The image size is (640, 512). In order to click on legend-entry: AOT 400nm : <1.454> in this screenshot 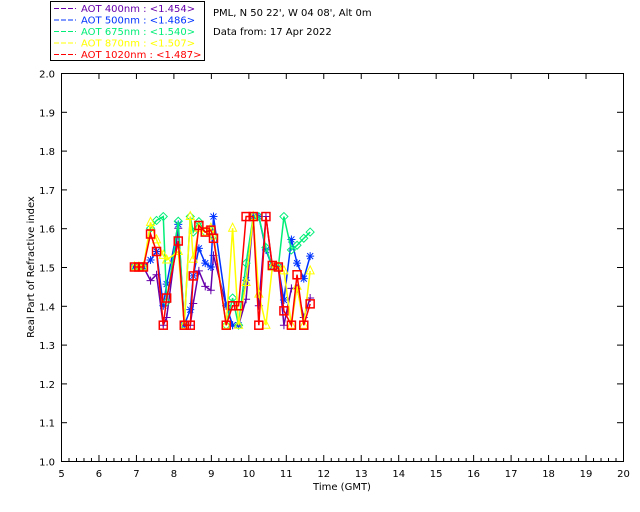, I will do `click(138, 9)`.